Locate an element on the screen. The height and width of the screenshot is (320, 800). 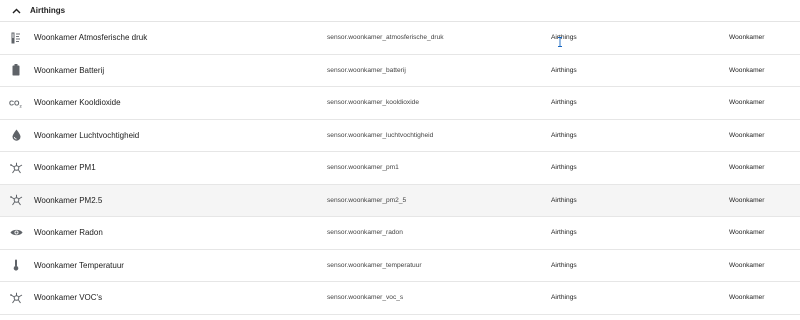
svg-text: 2 is located at coordinates (21, 105).